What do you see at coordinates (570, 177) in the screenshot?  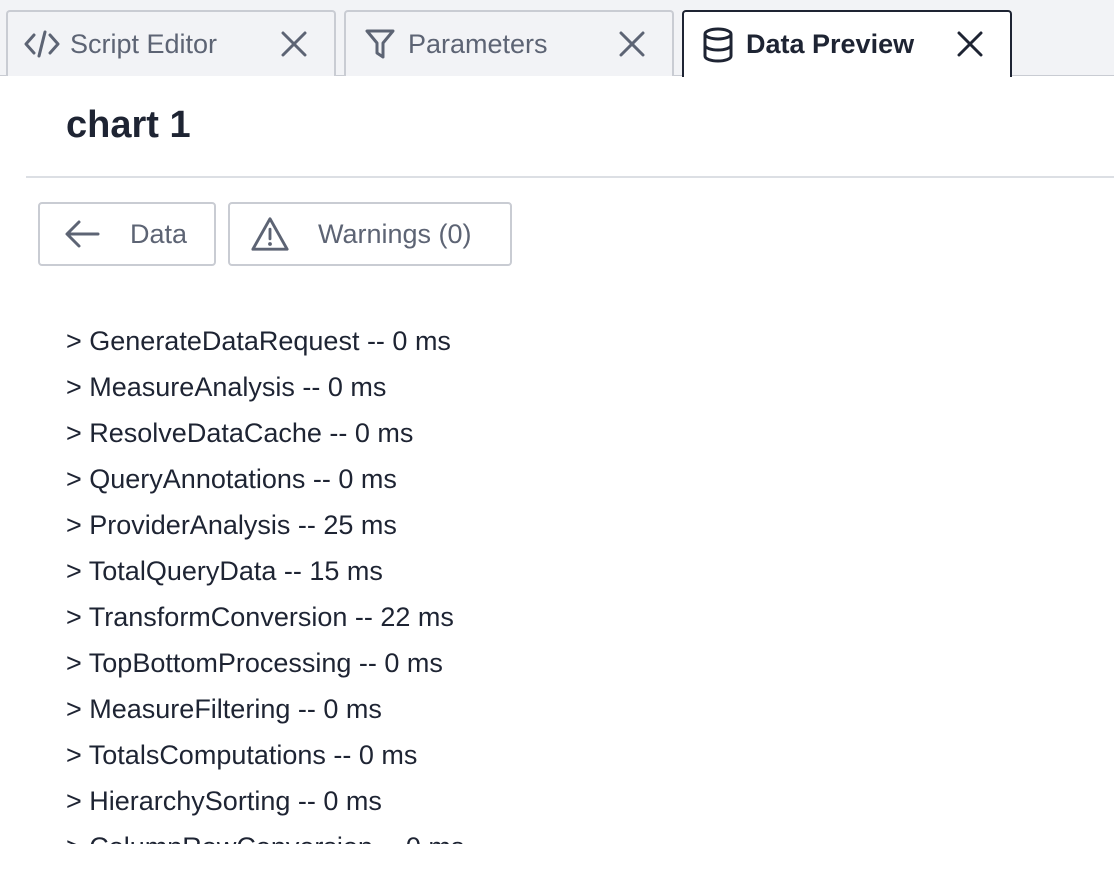 I see `divider` at bounding box center [570, 177].